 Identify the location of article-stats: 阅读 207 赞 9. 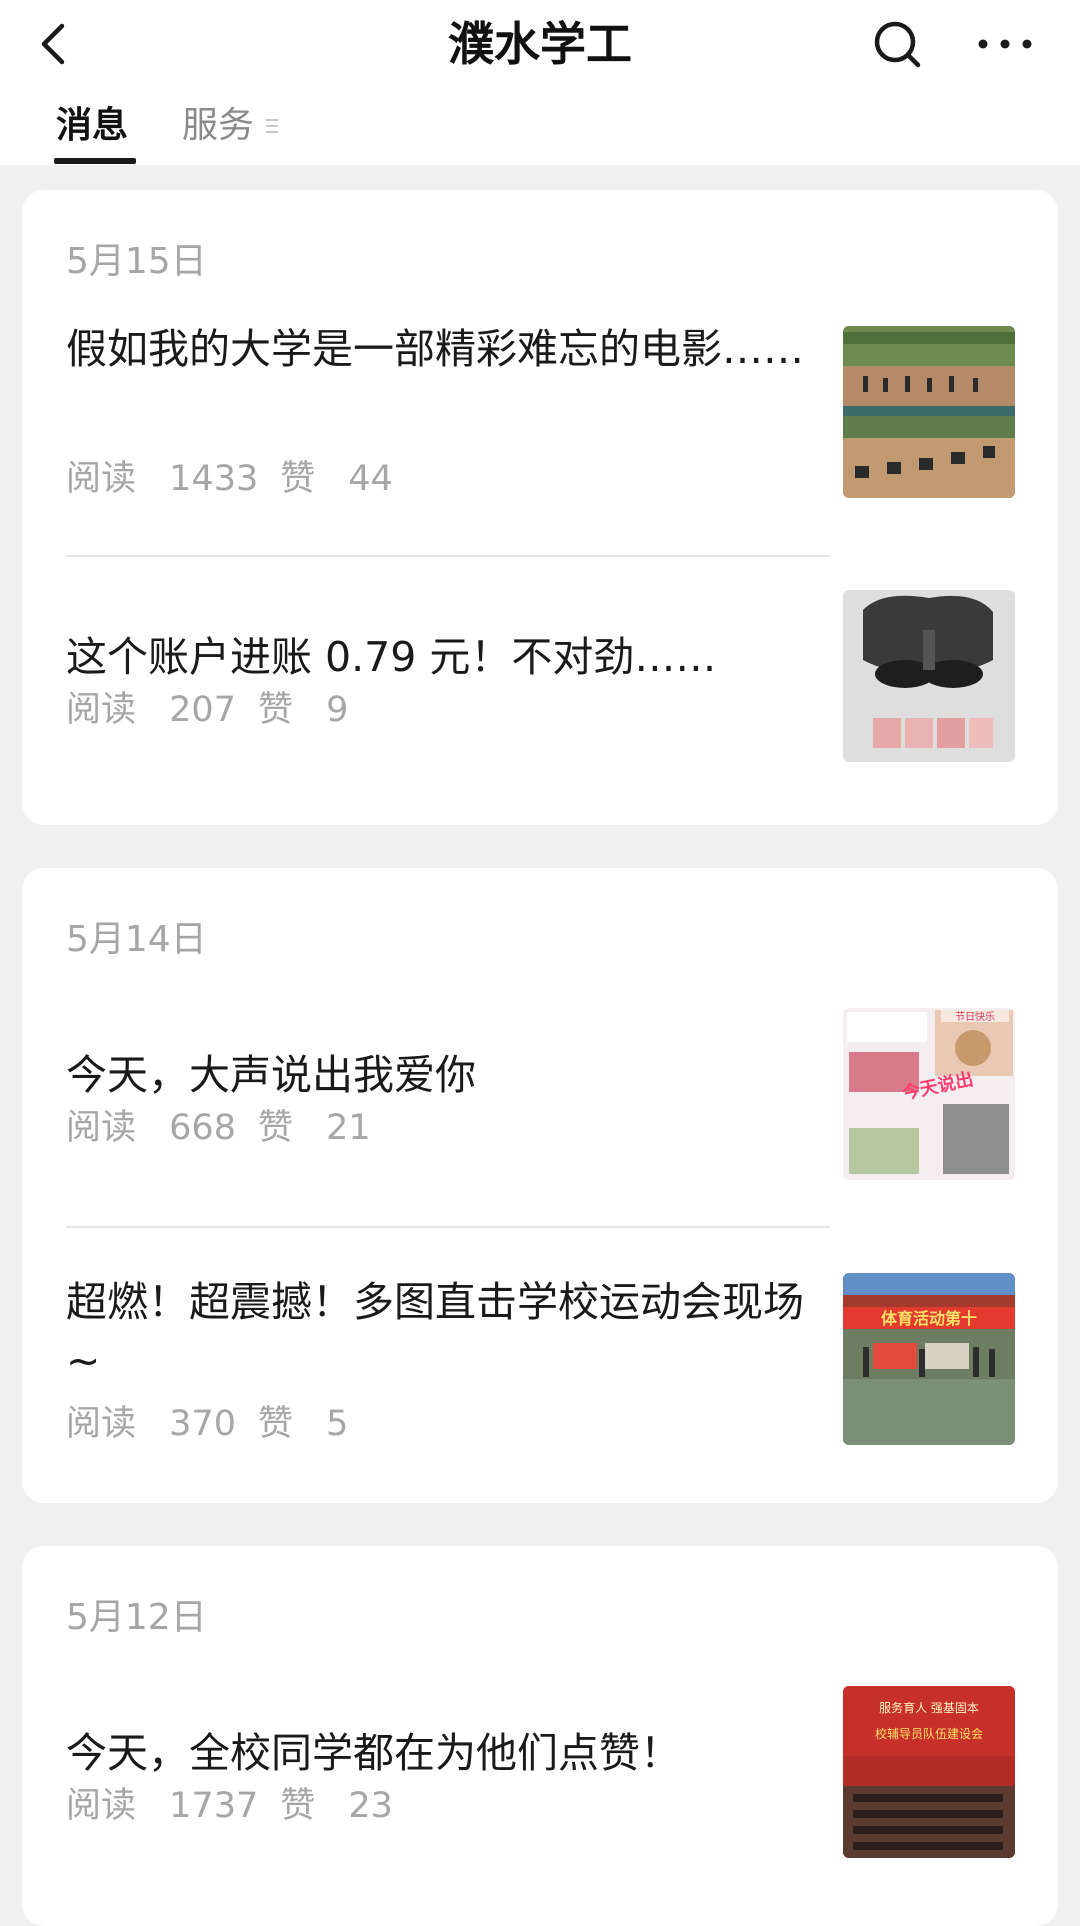
(207, 710).